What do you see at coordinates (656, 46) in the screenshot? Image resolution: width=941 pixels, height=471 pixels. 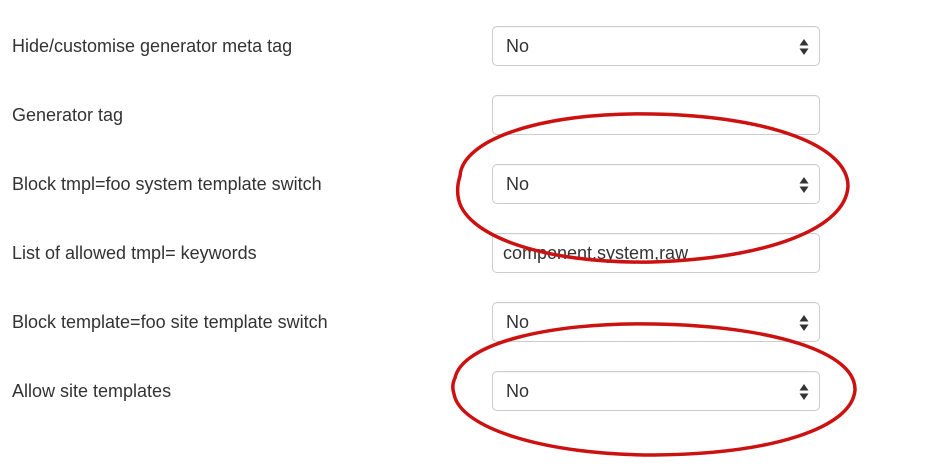 I see `hide-generator-meta-tag-select: No` at bounding box center [656, 46].